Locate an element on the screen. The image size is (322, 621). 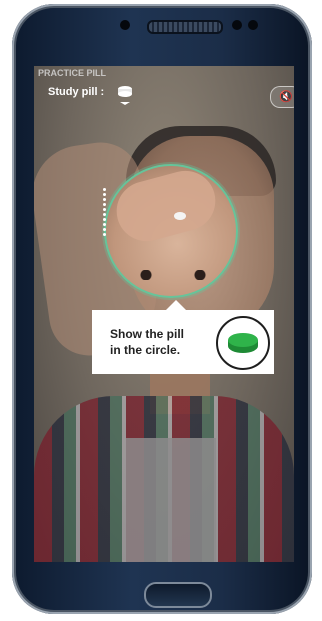
pill-in-circle is located at coordinates (180, 216).